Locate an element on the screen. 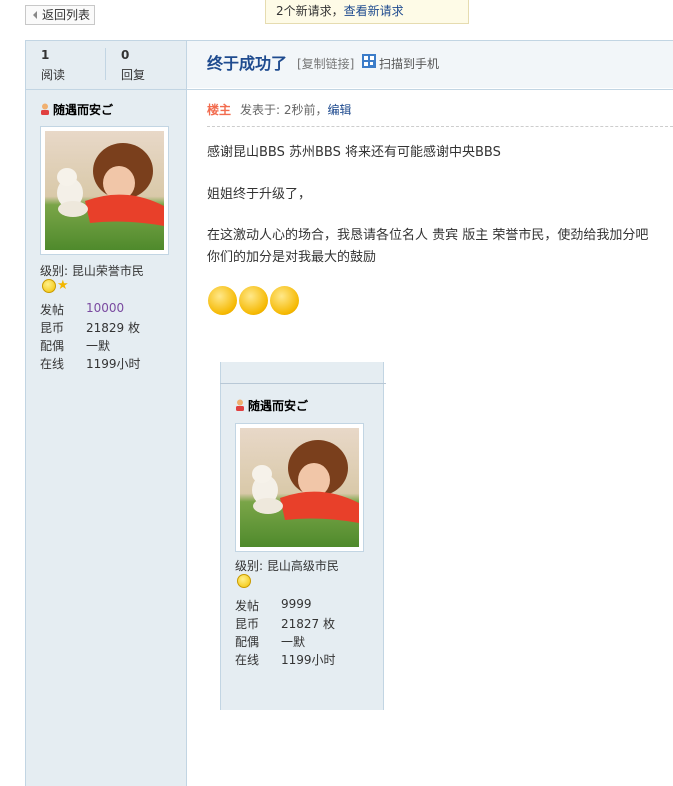 This screenshot has height=786, width=673. views-count: 1 is located at coordinates (45, 55).